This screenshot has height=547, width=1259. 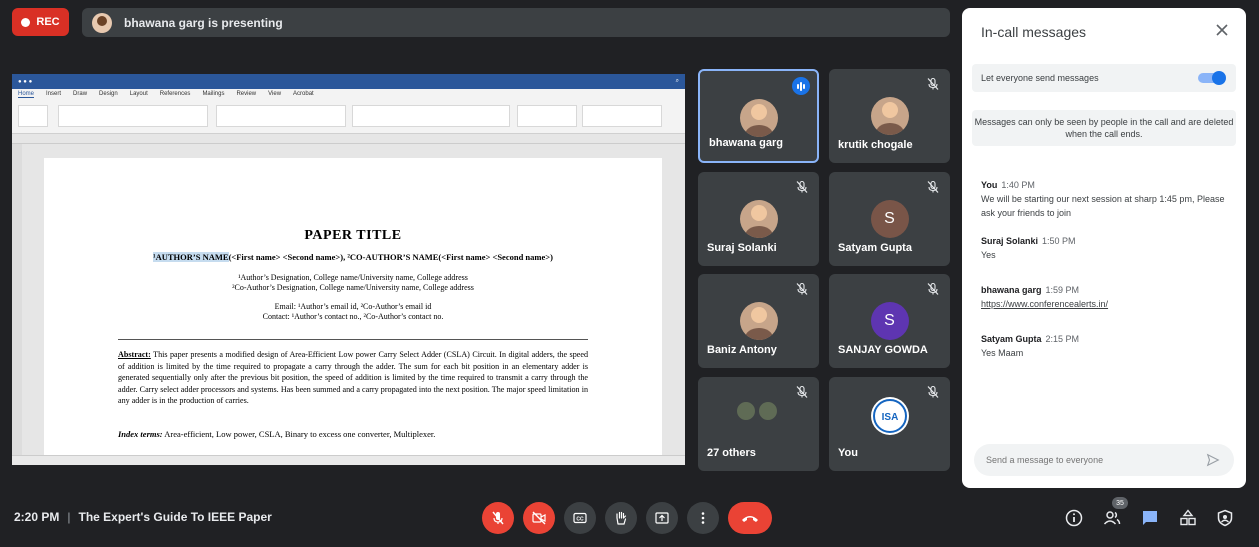 I want to click on message-time: 1:40 PM, so click(x=1018, y=185).